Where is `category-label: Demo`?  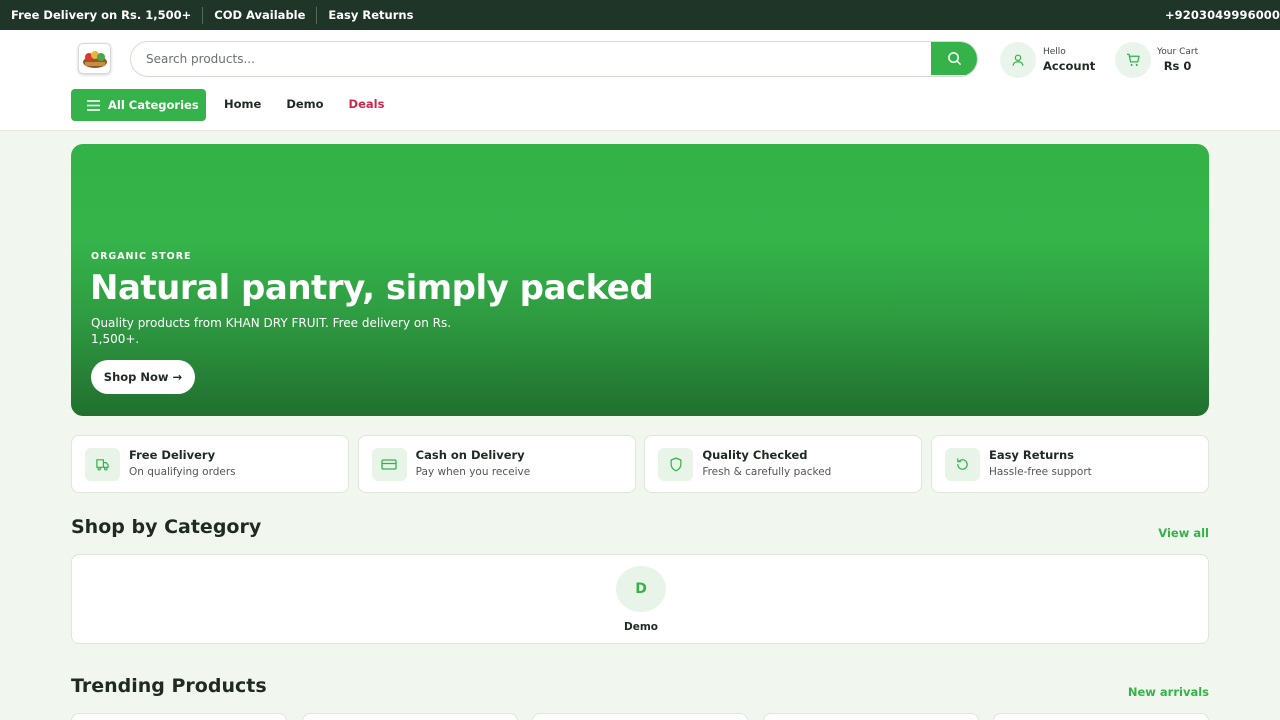 category-label: Demo is located at coordinates (641, 627).